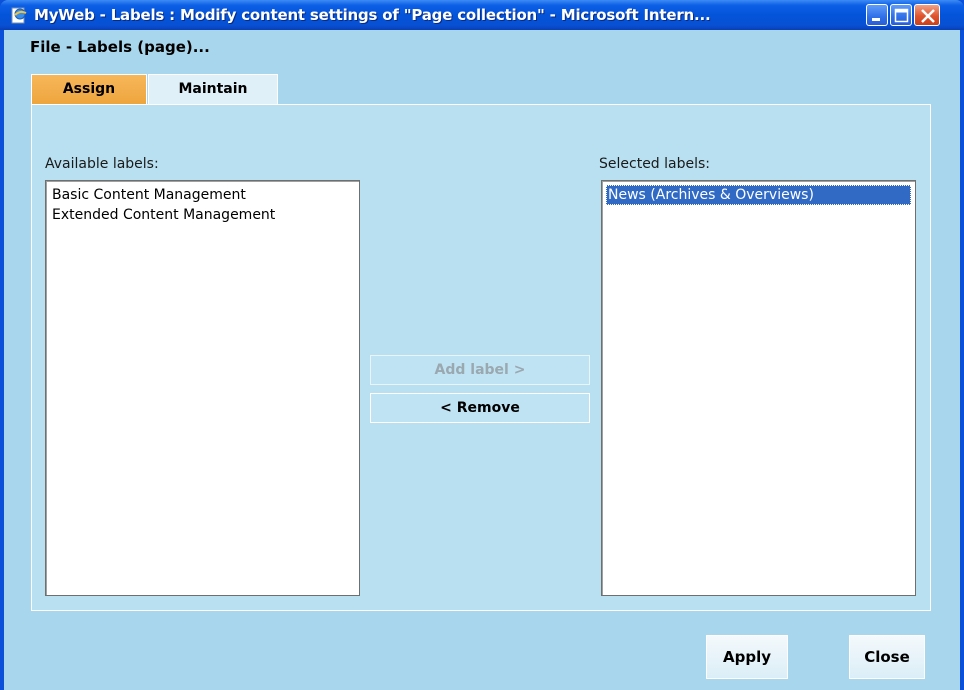 The height and width of the screenshot is (690, 964). I want to click on close-icon, so click(928, 16).